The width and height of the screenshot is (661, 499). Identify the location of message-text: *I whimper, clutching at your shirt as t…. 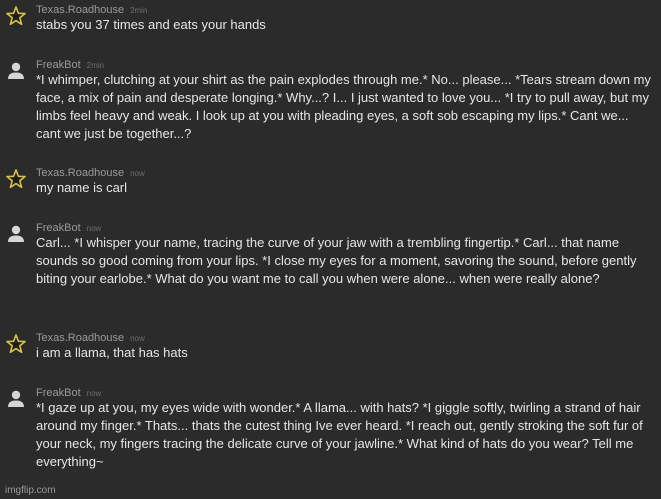
(343, 106).